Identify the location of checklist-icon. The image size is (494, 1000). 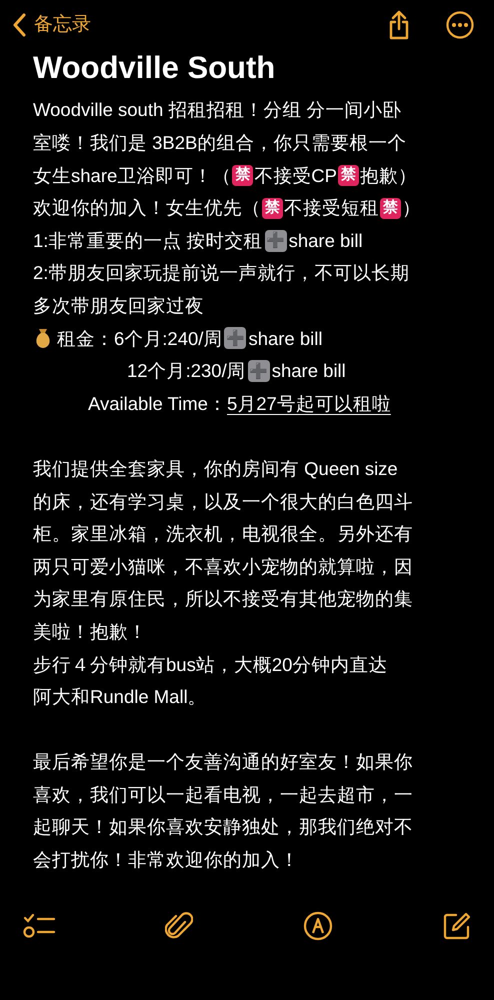
(39, 926).